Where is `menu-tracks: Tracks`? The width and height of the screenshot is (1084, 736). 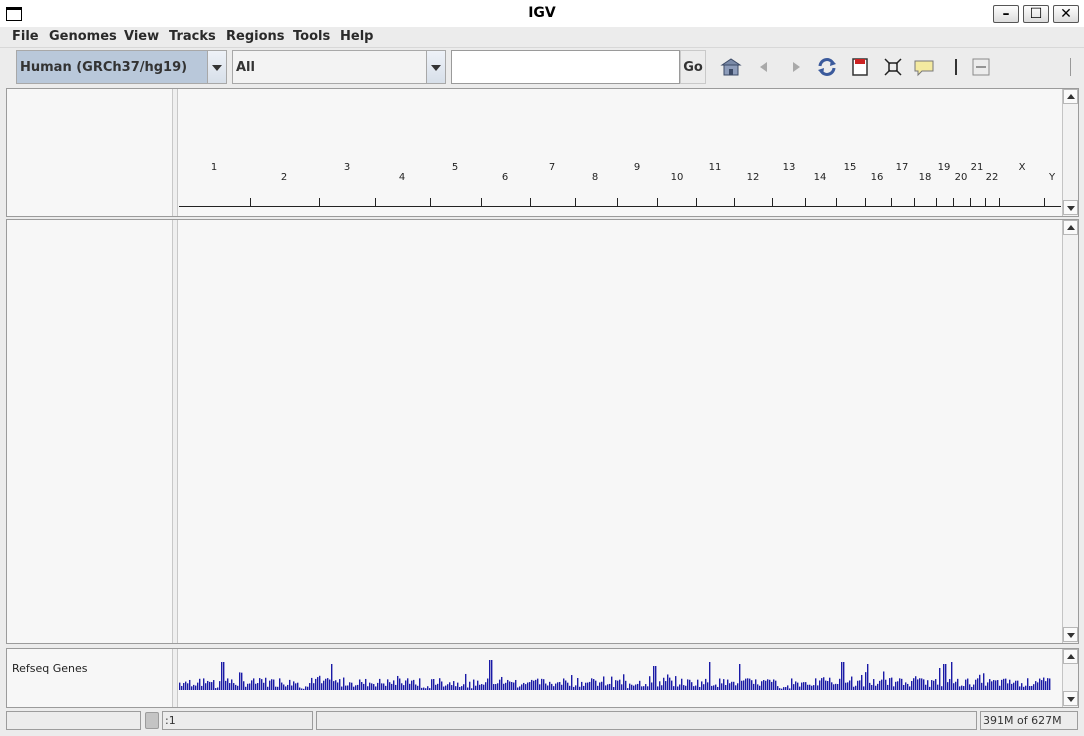
menu-tracks: Tracks is located at coordinates (192, 36).